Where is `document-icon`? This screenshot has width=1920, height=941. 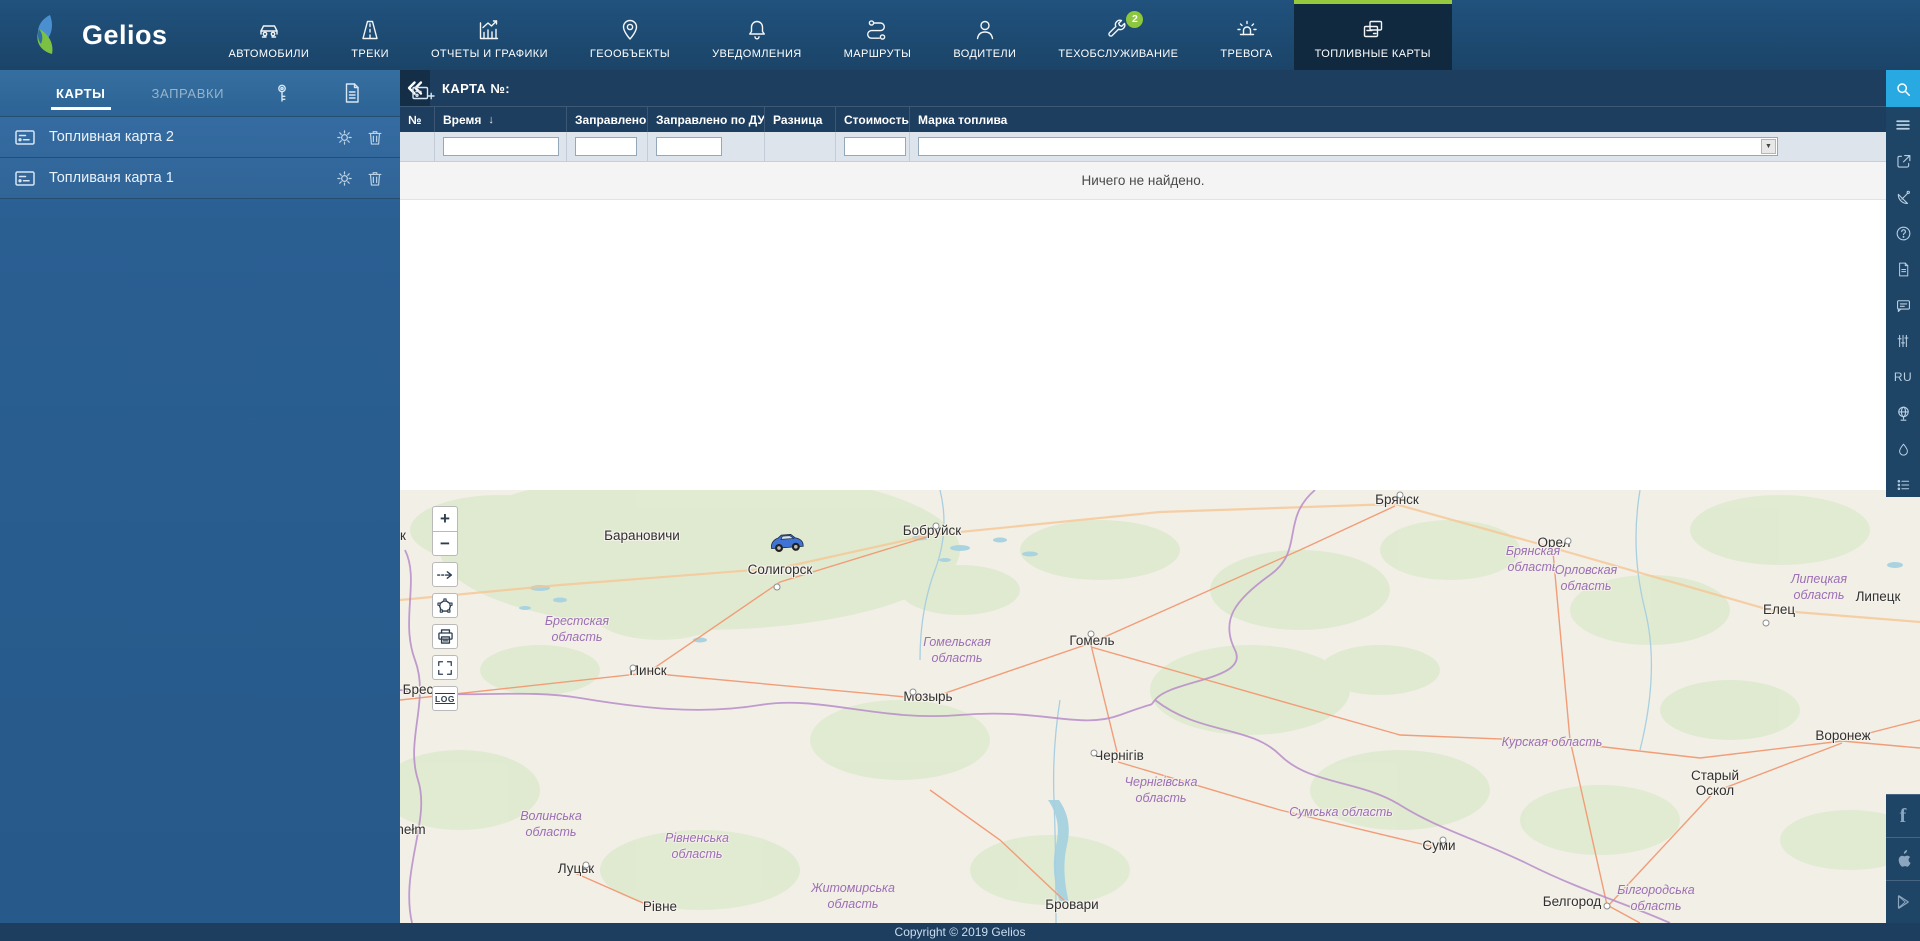
document-icon is located at coordinates (352, 93).